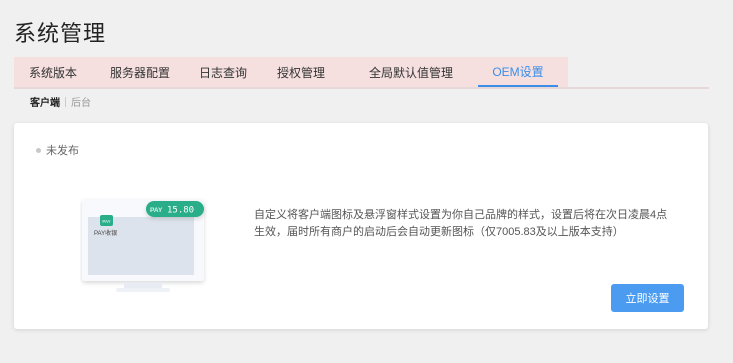 The image size is (733, 363). Describe the element at coordinates (518, 72) in the screenshot. I see `tab-oem-settings: OEM设置` at that location.